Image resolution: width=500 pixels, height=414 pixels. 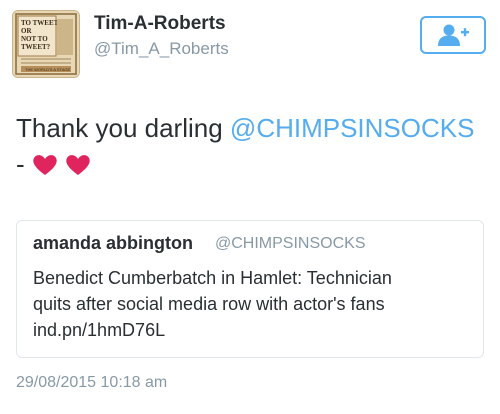 What do you see at coordinates (34, 39) in the screenshot?
I see `avatar-text-3: NOT TO` at bounding box center [34, 39].